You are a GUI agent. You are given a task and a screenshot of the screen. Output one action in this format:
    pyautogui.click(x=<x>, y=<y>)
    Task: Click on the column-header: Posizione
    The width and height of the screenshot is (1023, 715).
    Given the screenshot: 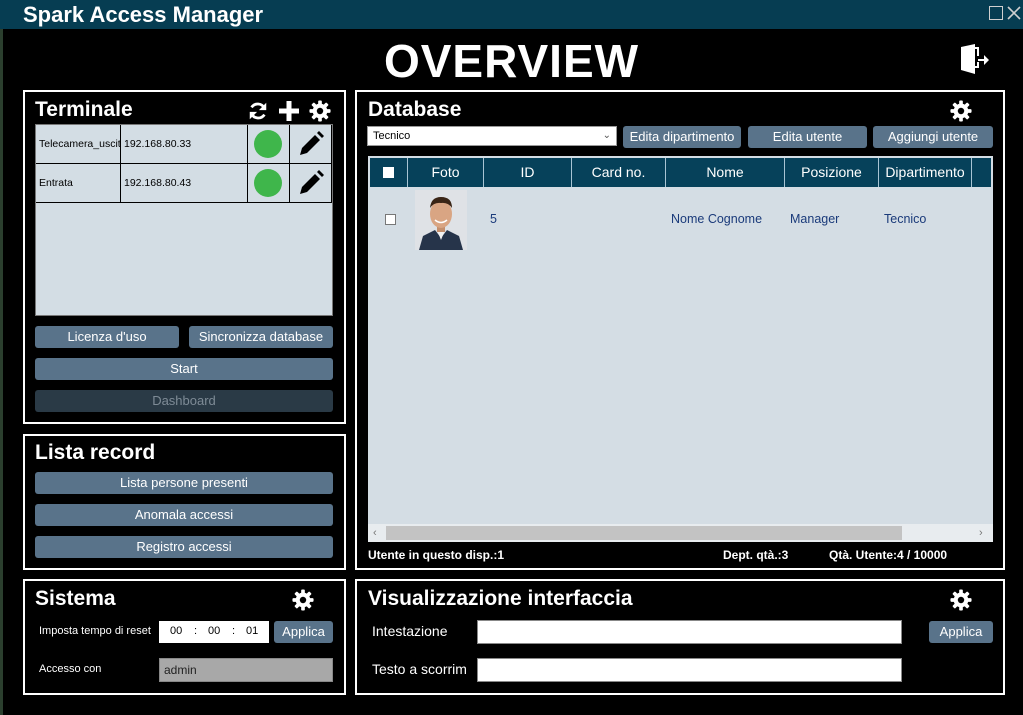 What is the action you would take?
    pyautogui.click(x=832, y=172)
    